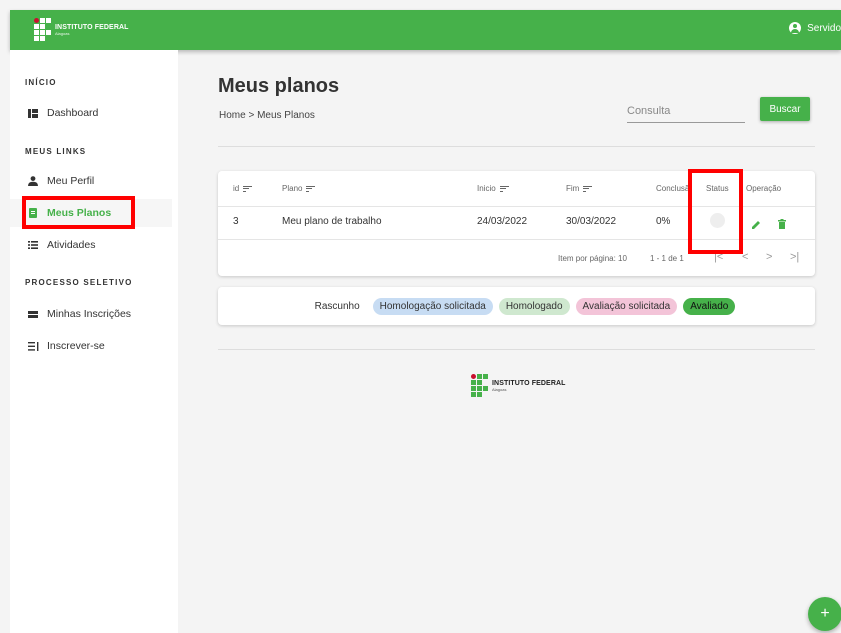 The width and height of the screenshot is (841, 633). What do you see at coordinates (795, 28) in the screenshot?
I see `account-circle-icon` at bounding box center [795, 28].